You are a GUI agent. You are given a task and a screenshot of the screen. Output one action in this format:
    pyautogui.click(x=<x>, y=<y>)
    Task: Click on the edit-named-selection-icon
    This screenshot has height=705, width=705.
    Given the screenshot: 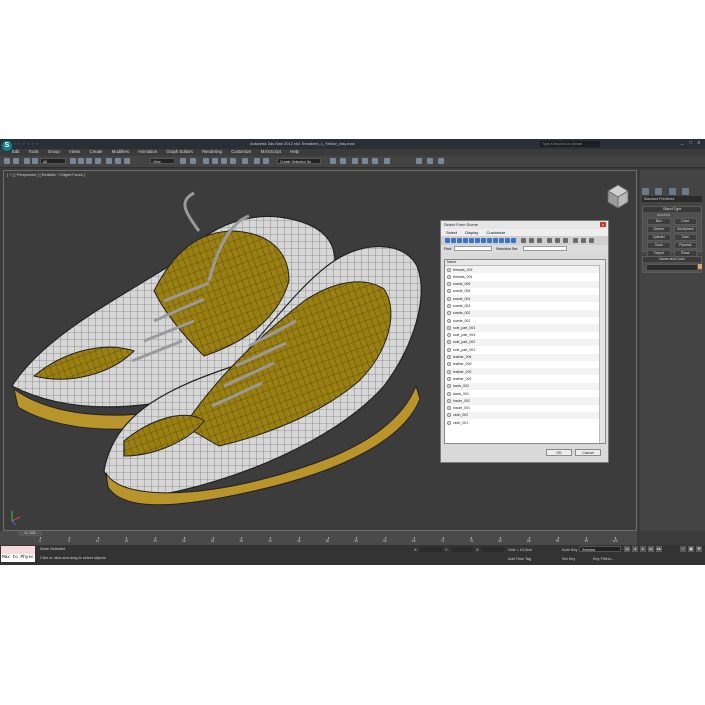 What is the action you would take?
    pyautogui.click(x=245, y=161)
    